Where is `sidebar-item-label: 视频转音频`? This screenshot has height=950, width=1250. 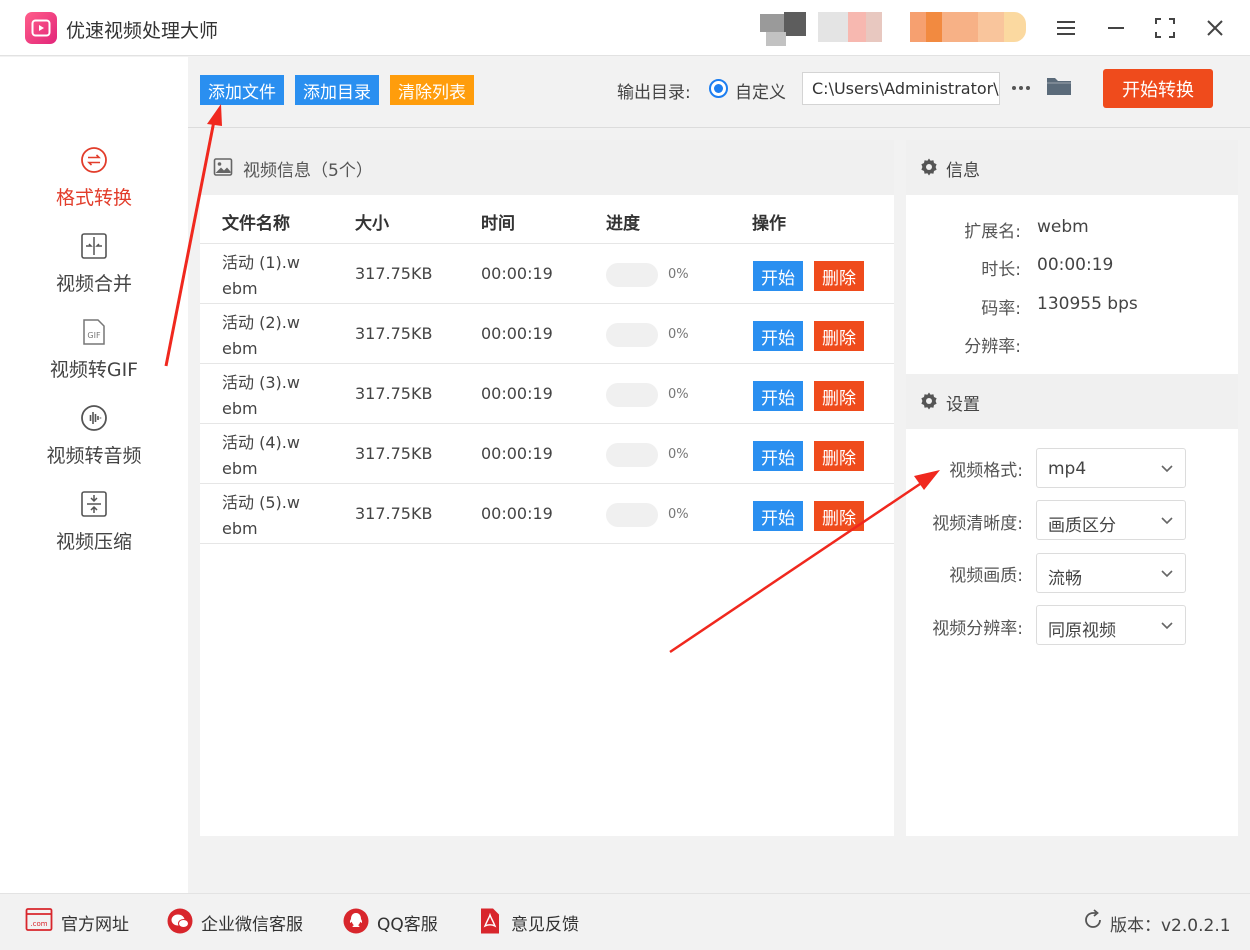 sidebar-item-label: 视频转音频 is located at coordinates (94, 456).